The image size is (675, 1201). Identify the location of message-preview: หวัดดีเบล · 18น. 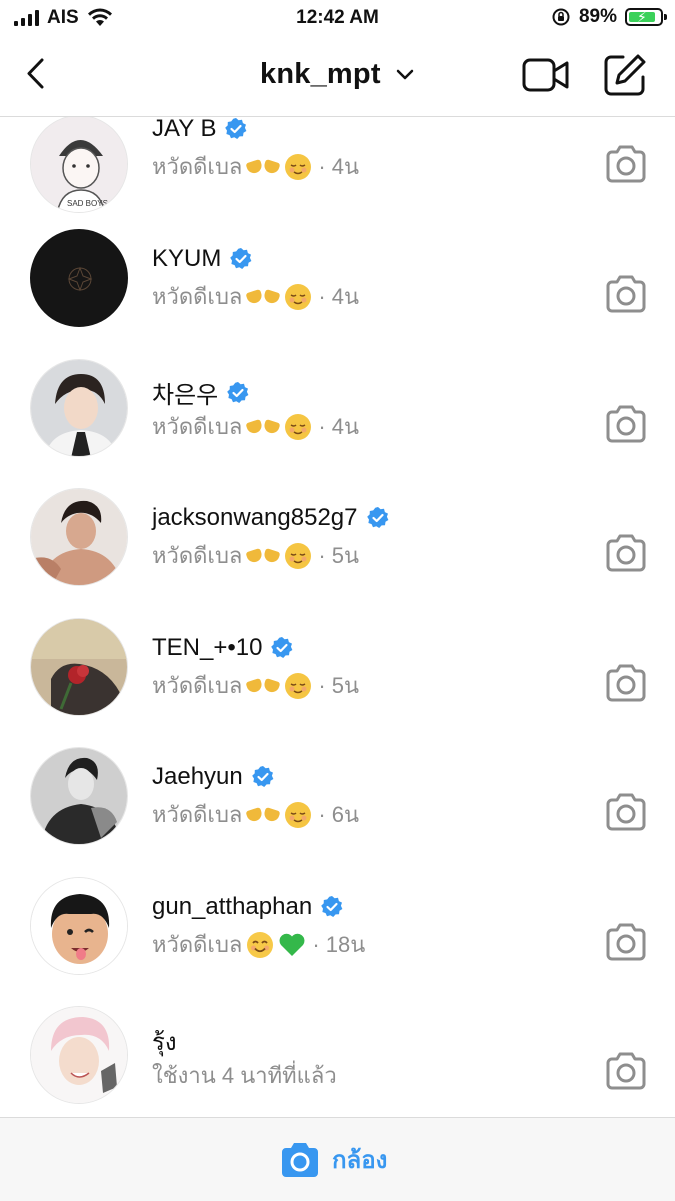
(258, 944).